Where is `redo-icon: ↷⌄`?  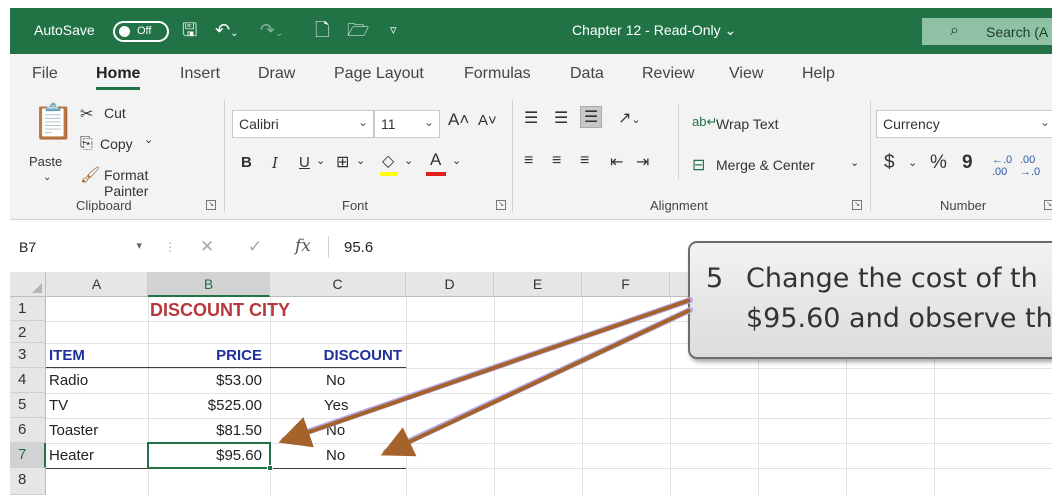
redo-icon: ↷⌄ is located at coordinates (271, 32).